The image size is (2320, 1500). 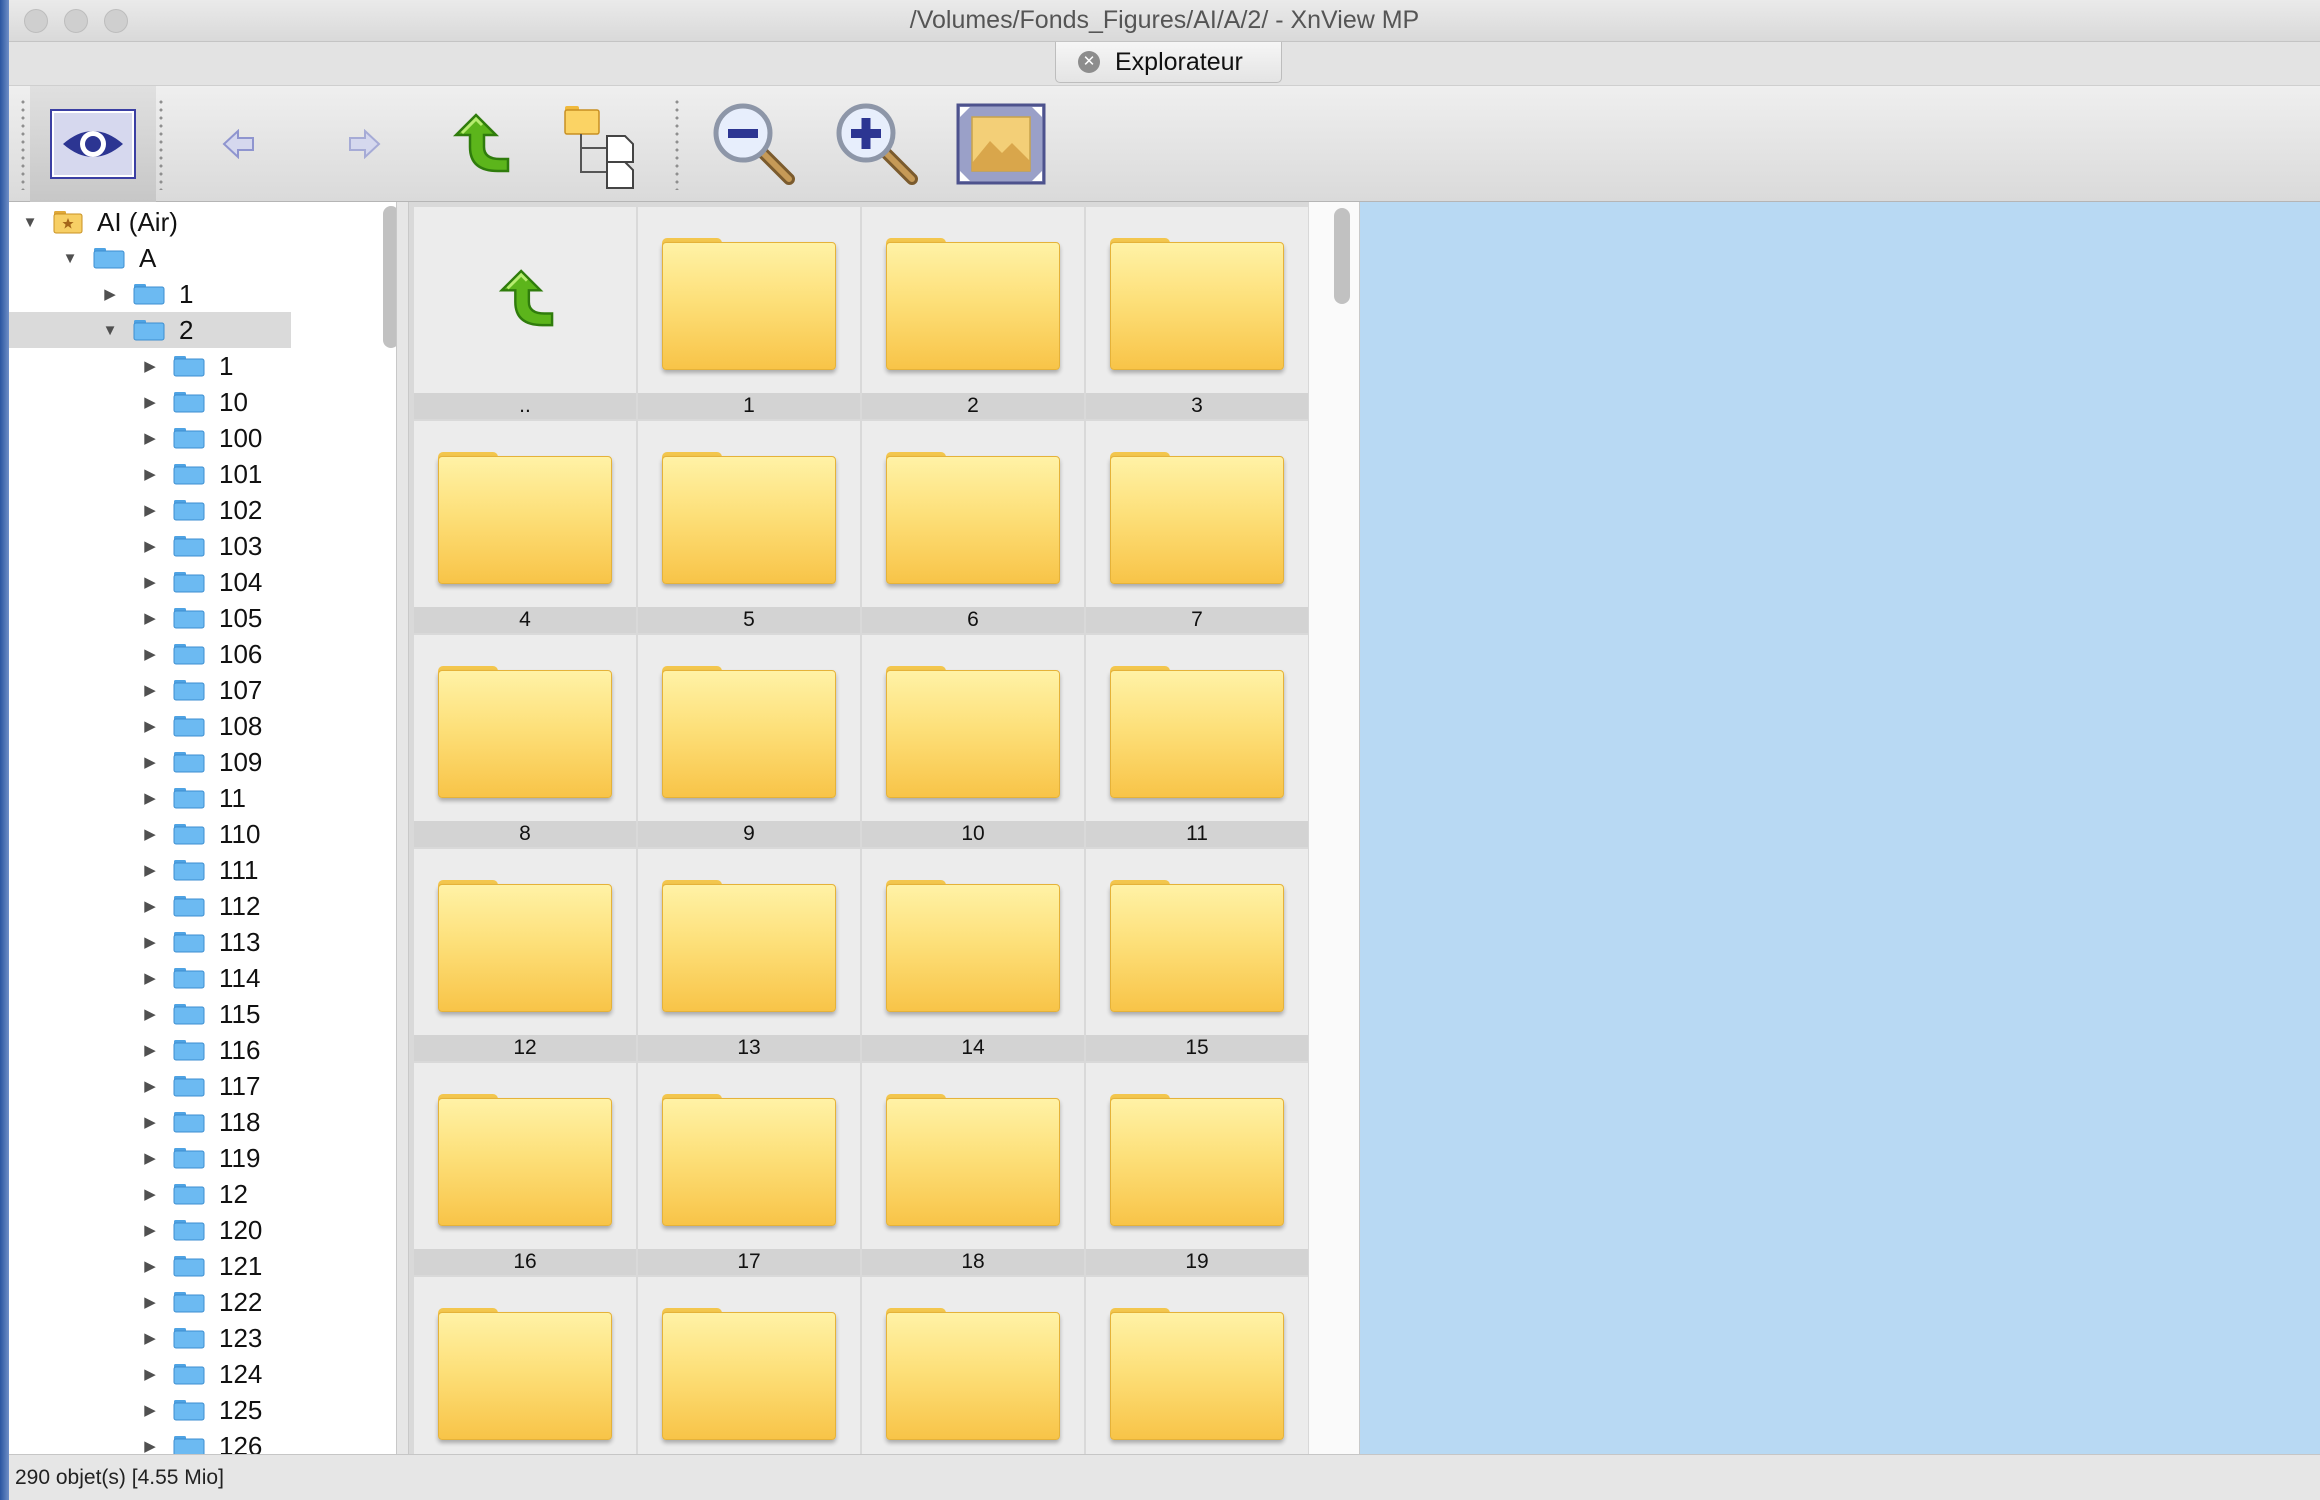 I want to click on folder-tile: 13, so click(x=749, y=955).